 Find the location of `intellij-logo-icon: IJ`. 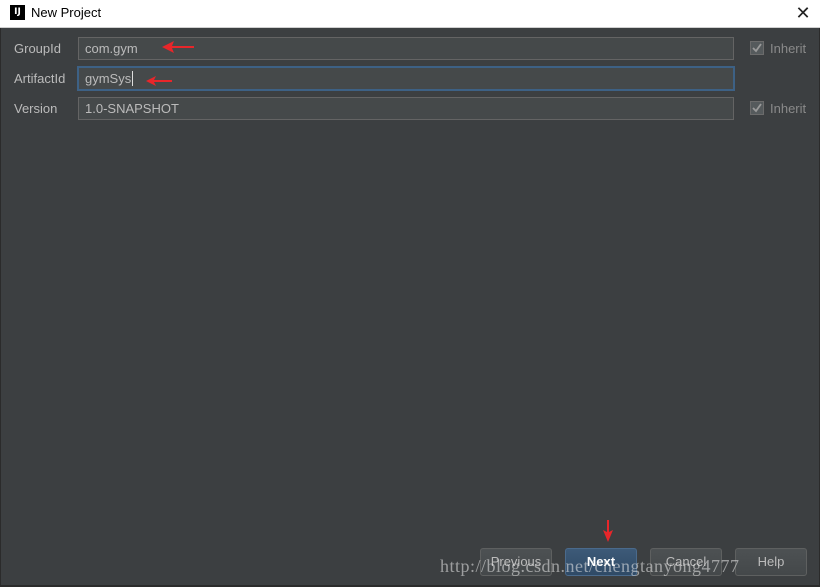

intellij-logo-icon: IJ is located at coordinates (17, 12).